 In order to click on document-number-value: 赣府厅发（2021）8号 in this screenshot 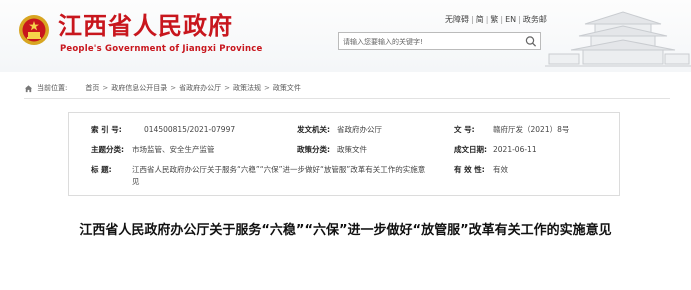, I will do `click(531, 129)`.